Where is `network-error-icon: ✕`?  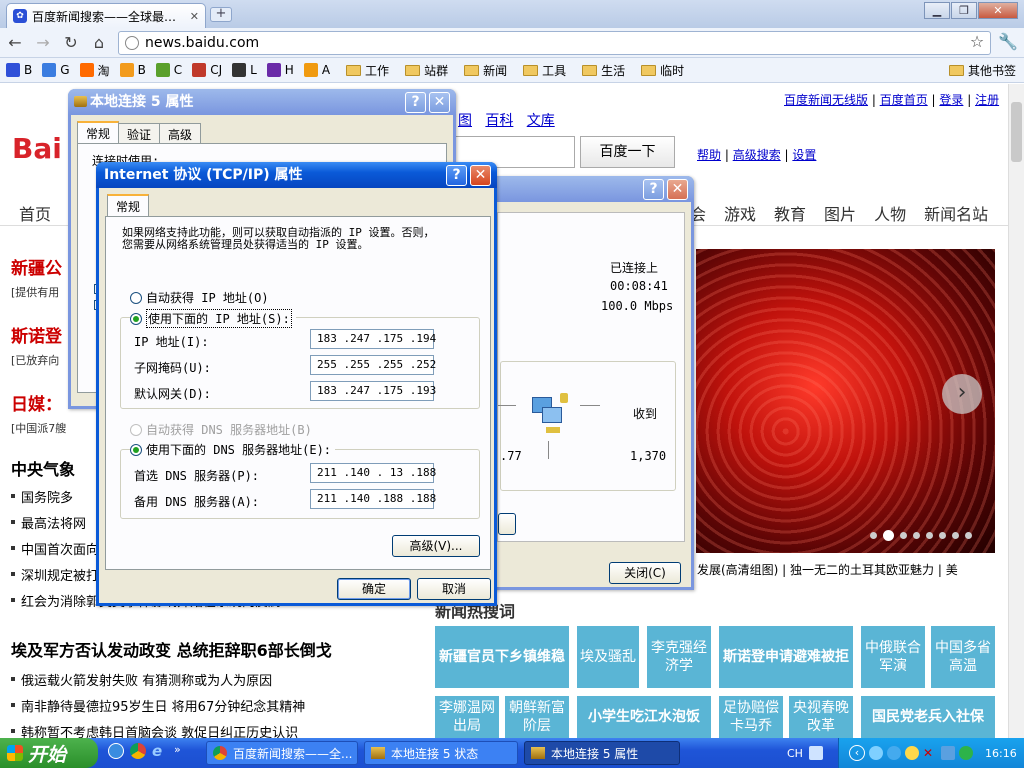 network-error-icon: ✕ is located at coordinates (930, 753).